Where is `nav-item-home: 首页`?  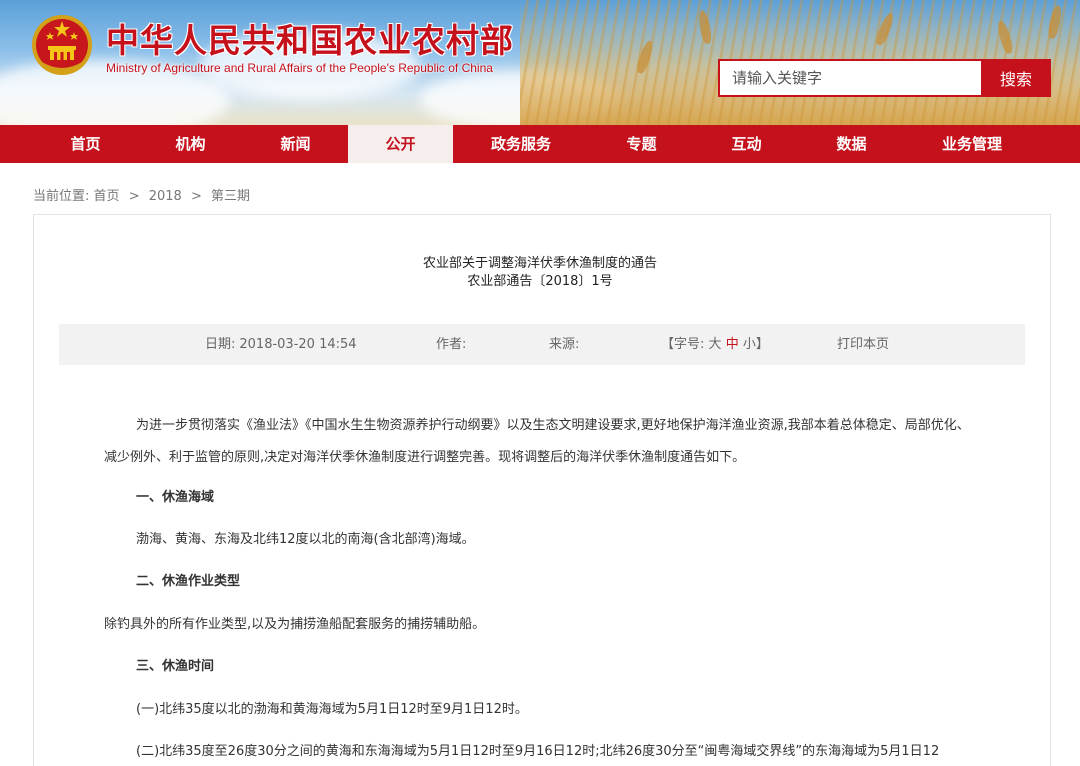
nav-item-home: 首页 is located at coordinates (85, 144).